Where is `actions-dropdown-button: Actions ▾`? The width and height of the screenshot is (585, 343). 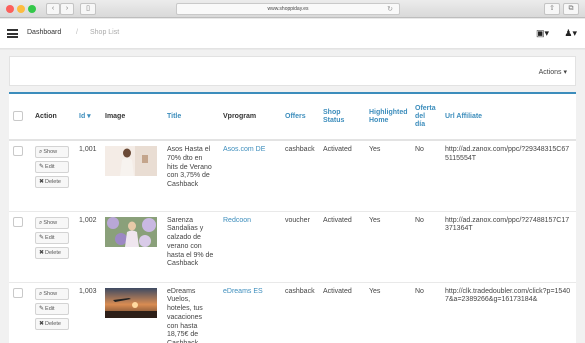 actions-dropdown-button: Actions ▾ is located at coordinates (553, 72).